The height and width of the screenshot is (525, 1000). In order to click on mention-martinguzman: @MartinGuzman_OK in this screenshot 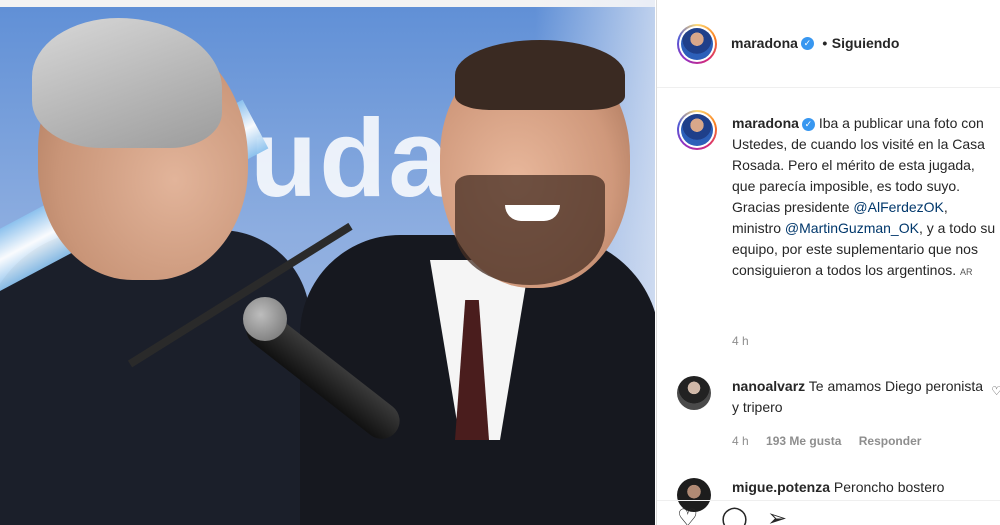, I will do `click(852, 228)`.